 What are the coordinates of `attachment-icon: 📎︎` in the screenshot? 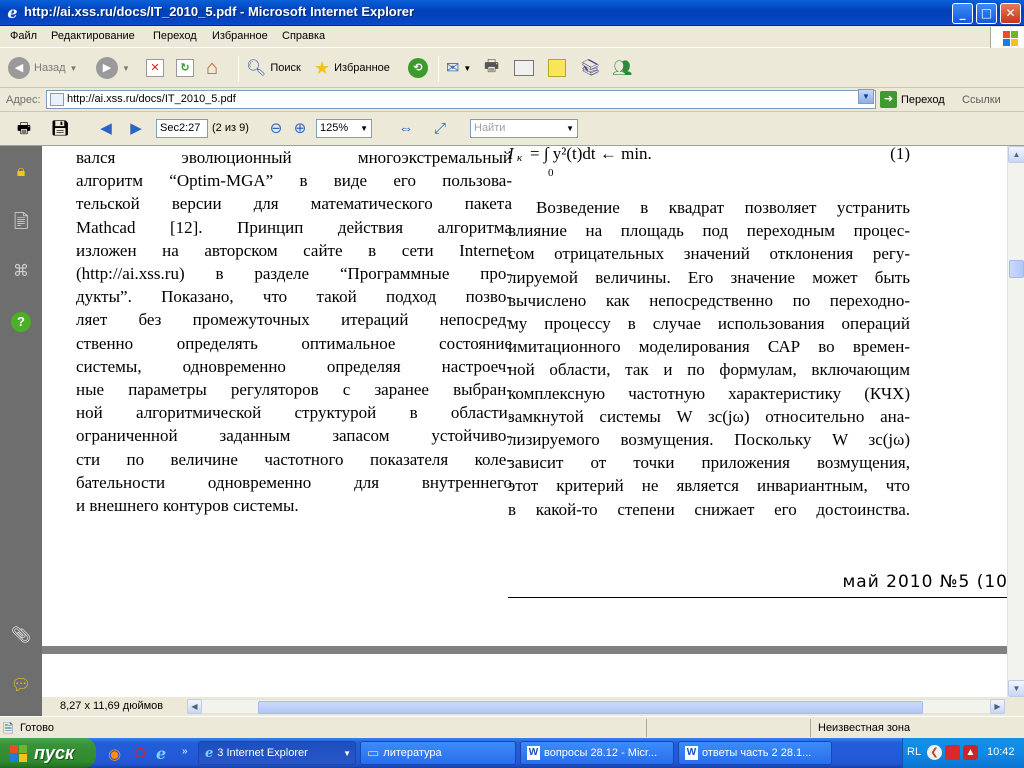 It's located at (21, 636).